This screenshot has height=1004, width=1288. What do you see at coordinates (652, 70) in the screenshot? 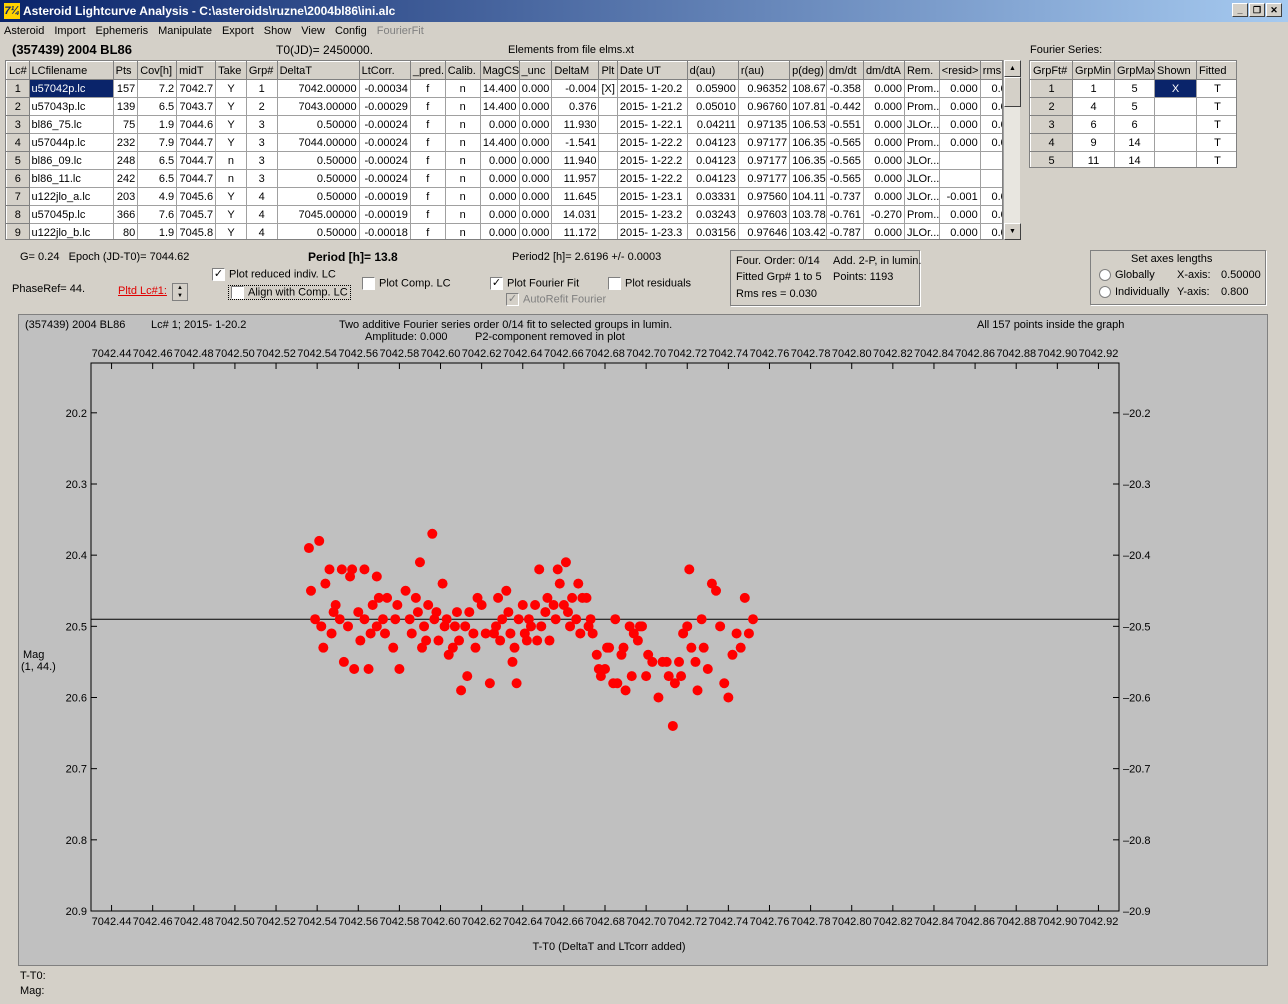
I see `column-header: Date UT` at bounding box center [652, 70].